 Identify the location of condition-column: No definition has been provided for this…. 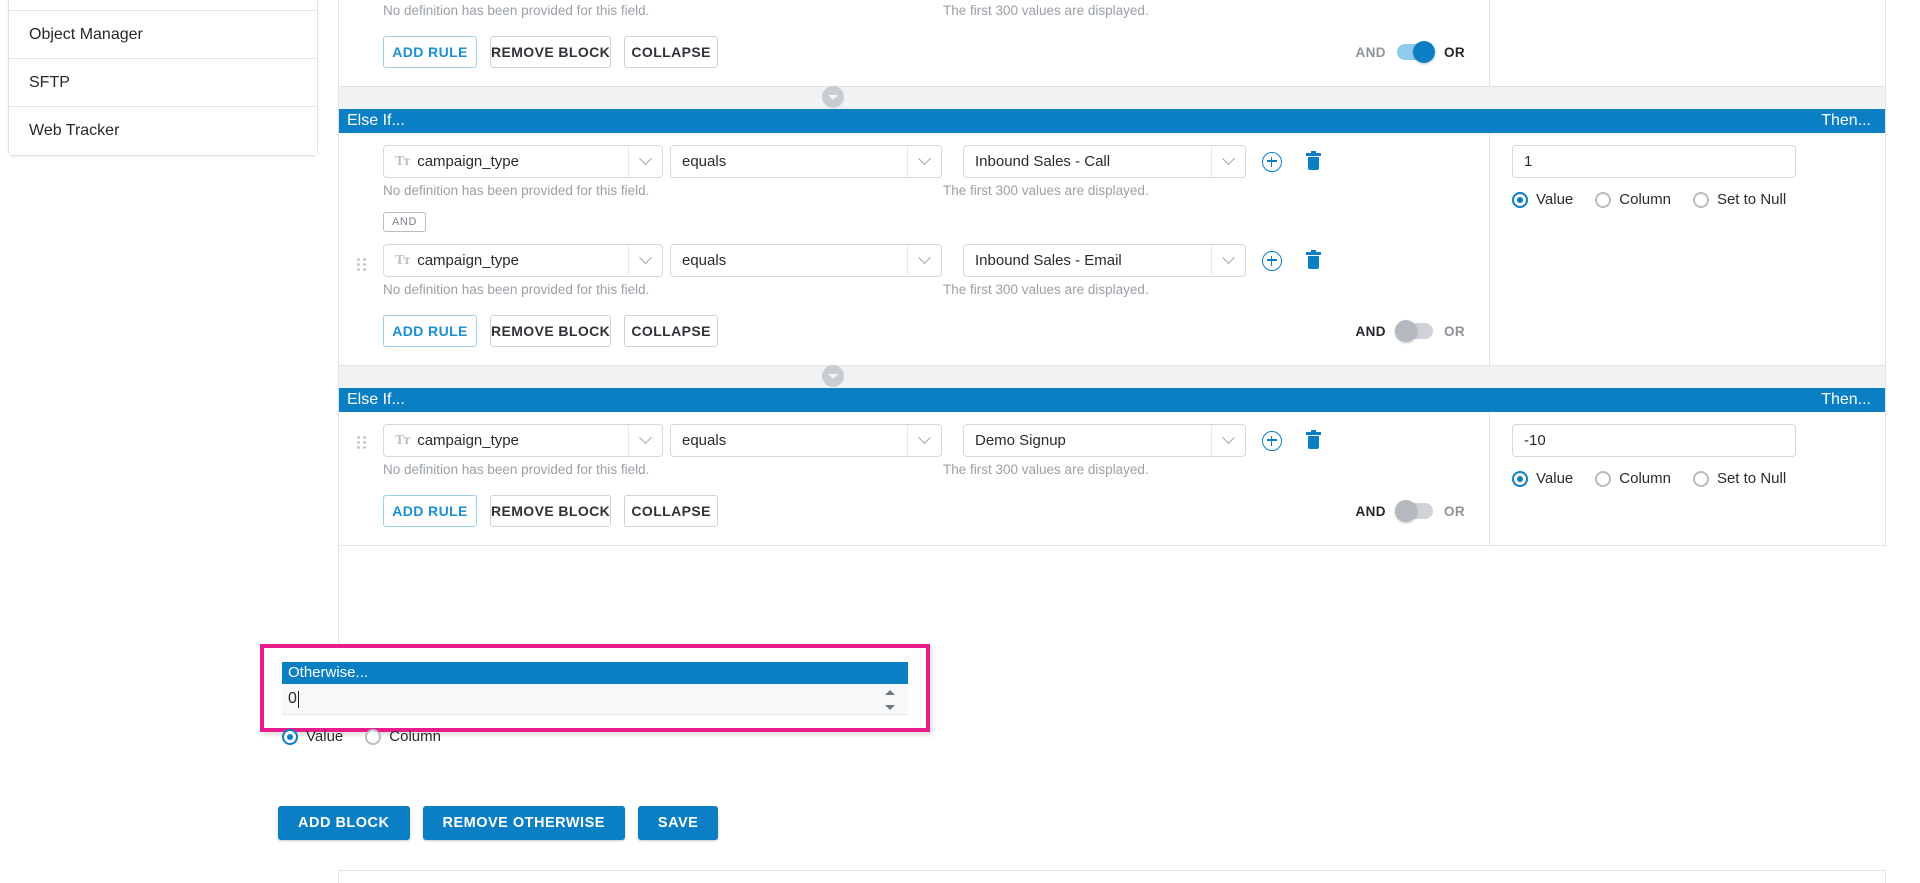
(914, 43).